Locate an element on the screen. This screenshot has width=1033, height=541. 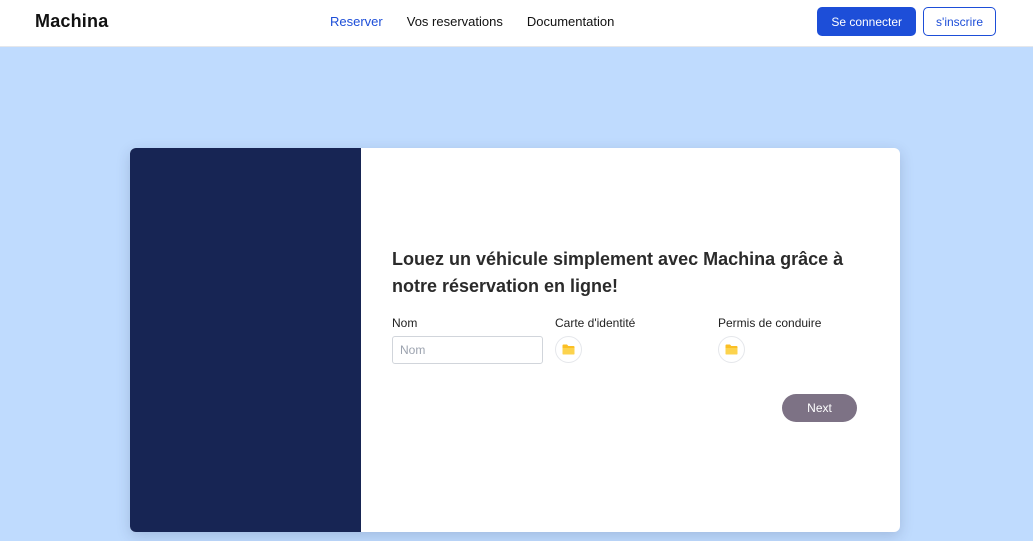
auth-actions: Se connecter s'inscrire is located at coordinates (906, 21).